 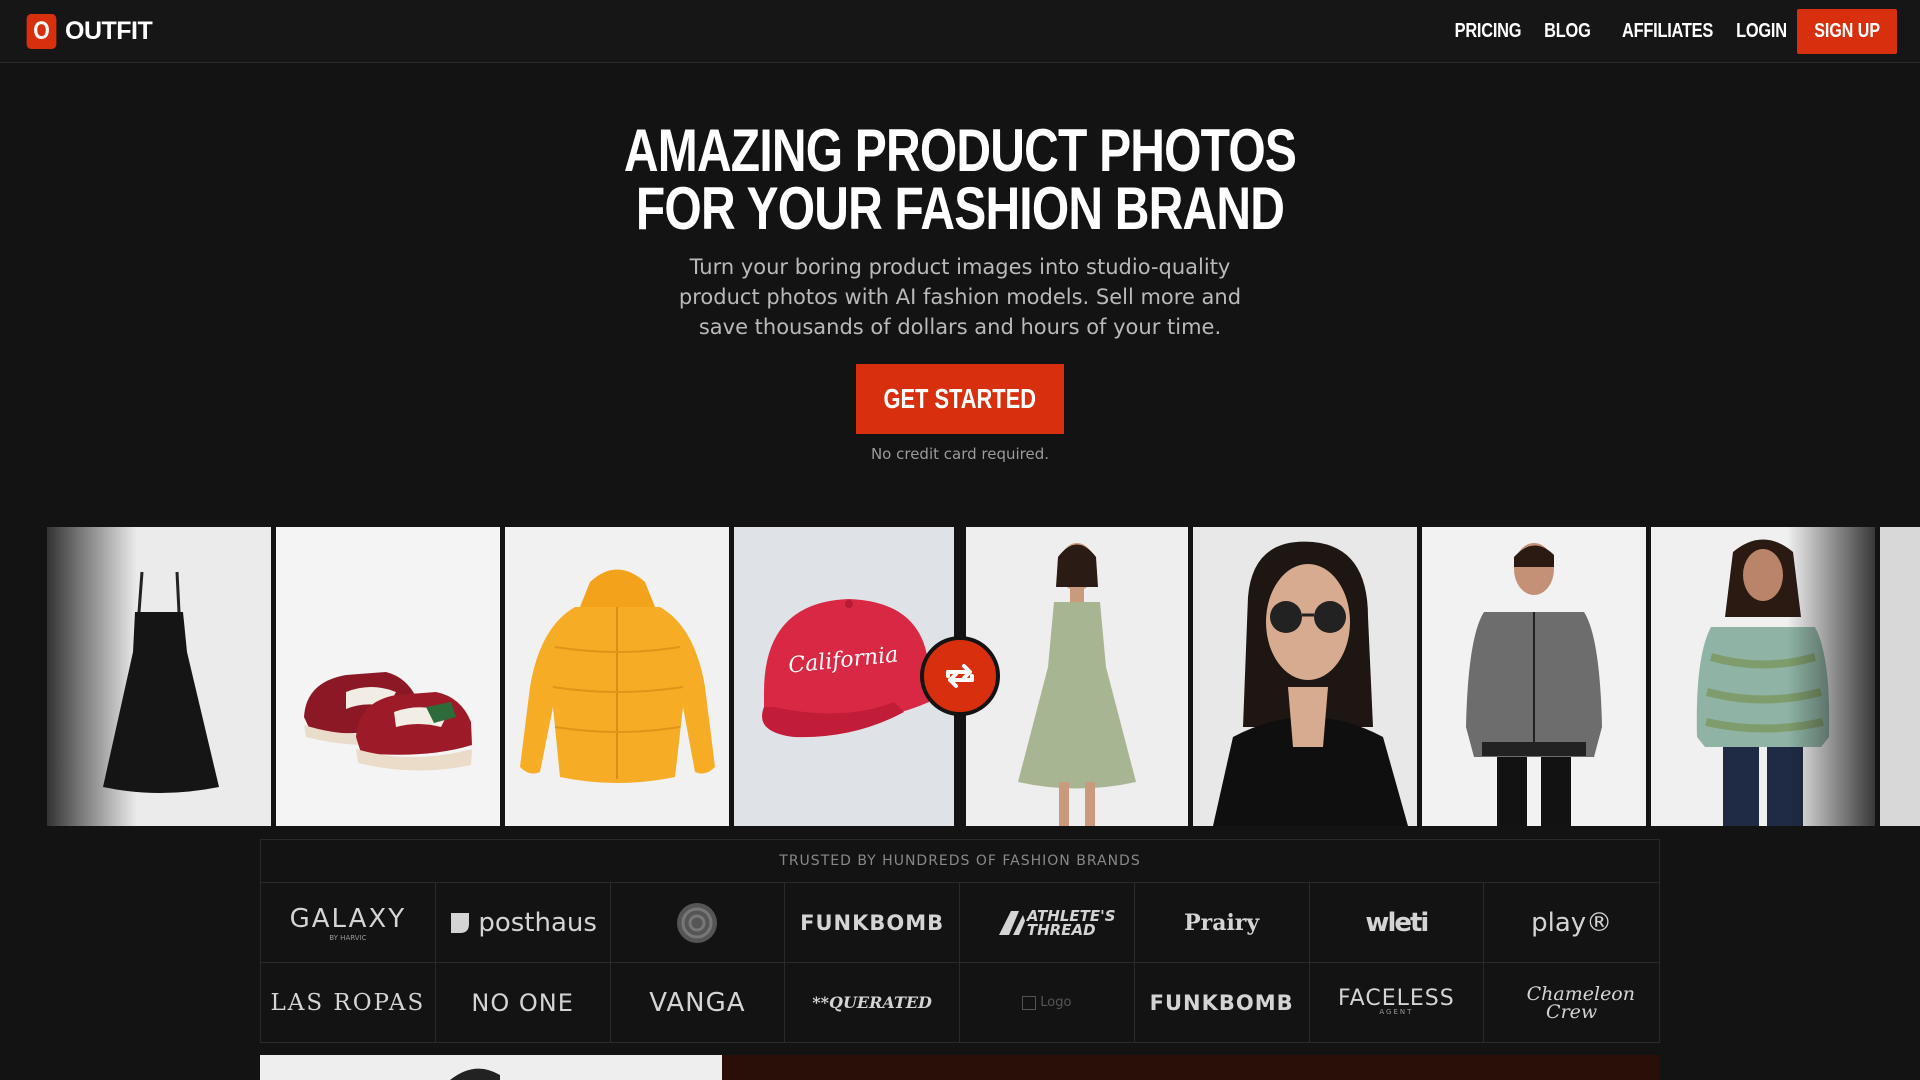 I want to click on brand-name: GALAXY, so click(x=348, y=918).